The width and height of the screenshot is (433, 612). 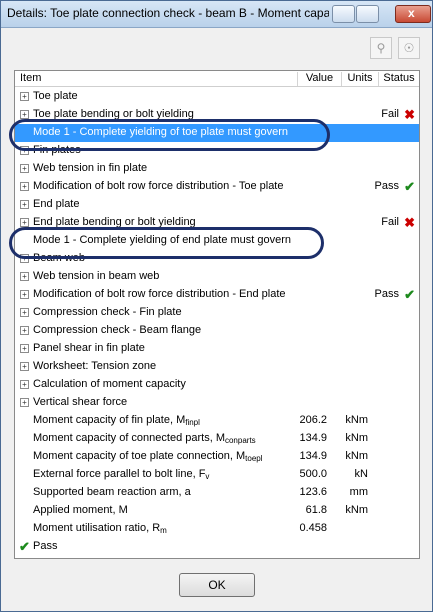 I want to click on item-unit: mm, so click(x=358, y=492).